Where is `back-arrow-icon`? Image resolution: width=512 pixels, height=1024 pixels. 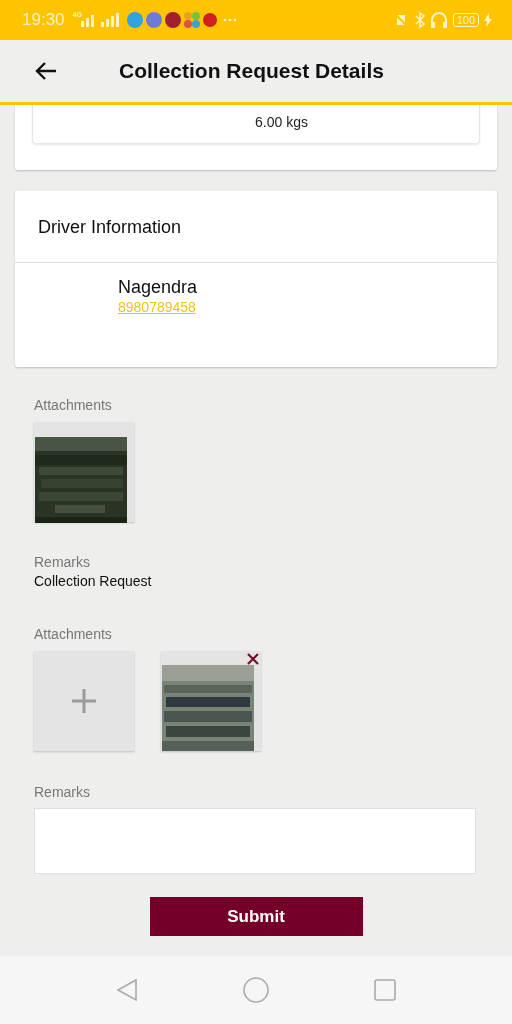
back-arrow-icon is located at coordinates (46, 71).